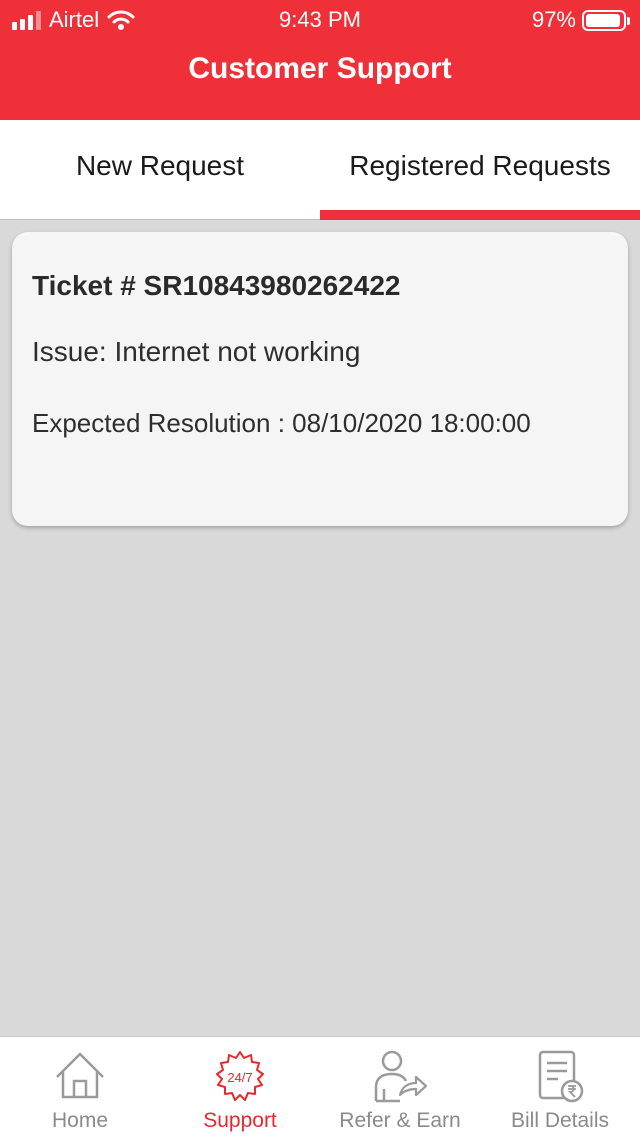 This screenshot has height=1136, width=640. Describe the element at coordinates (80, 1075) in the screenshot. I see `home-icon` at that location.